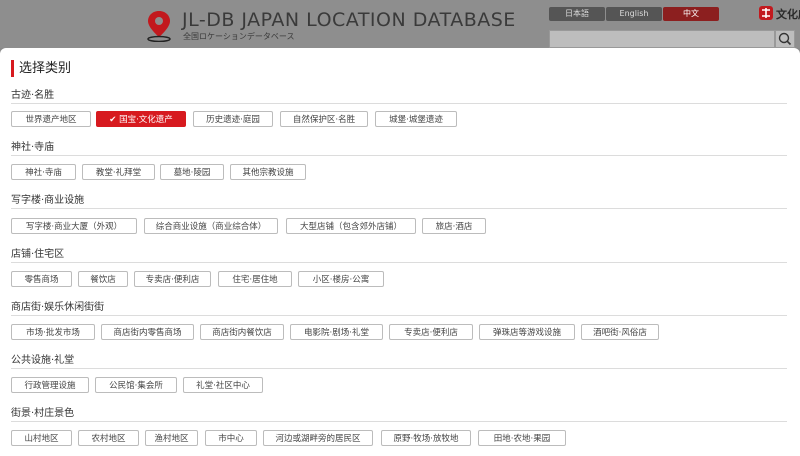 This screenshot has width=800, height=456. Describe the element at coordinates (118, 172) in the screenshot. I see `tag-church: 教堂·礼拜堂` at that location.